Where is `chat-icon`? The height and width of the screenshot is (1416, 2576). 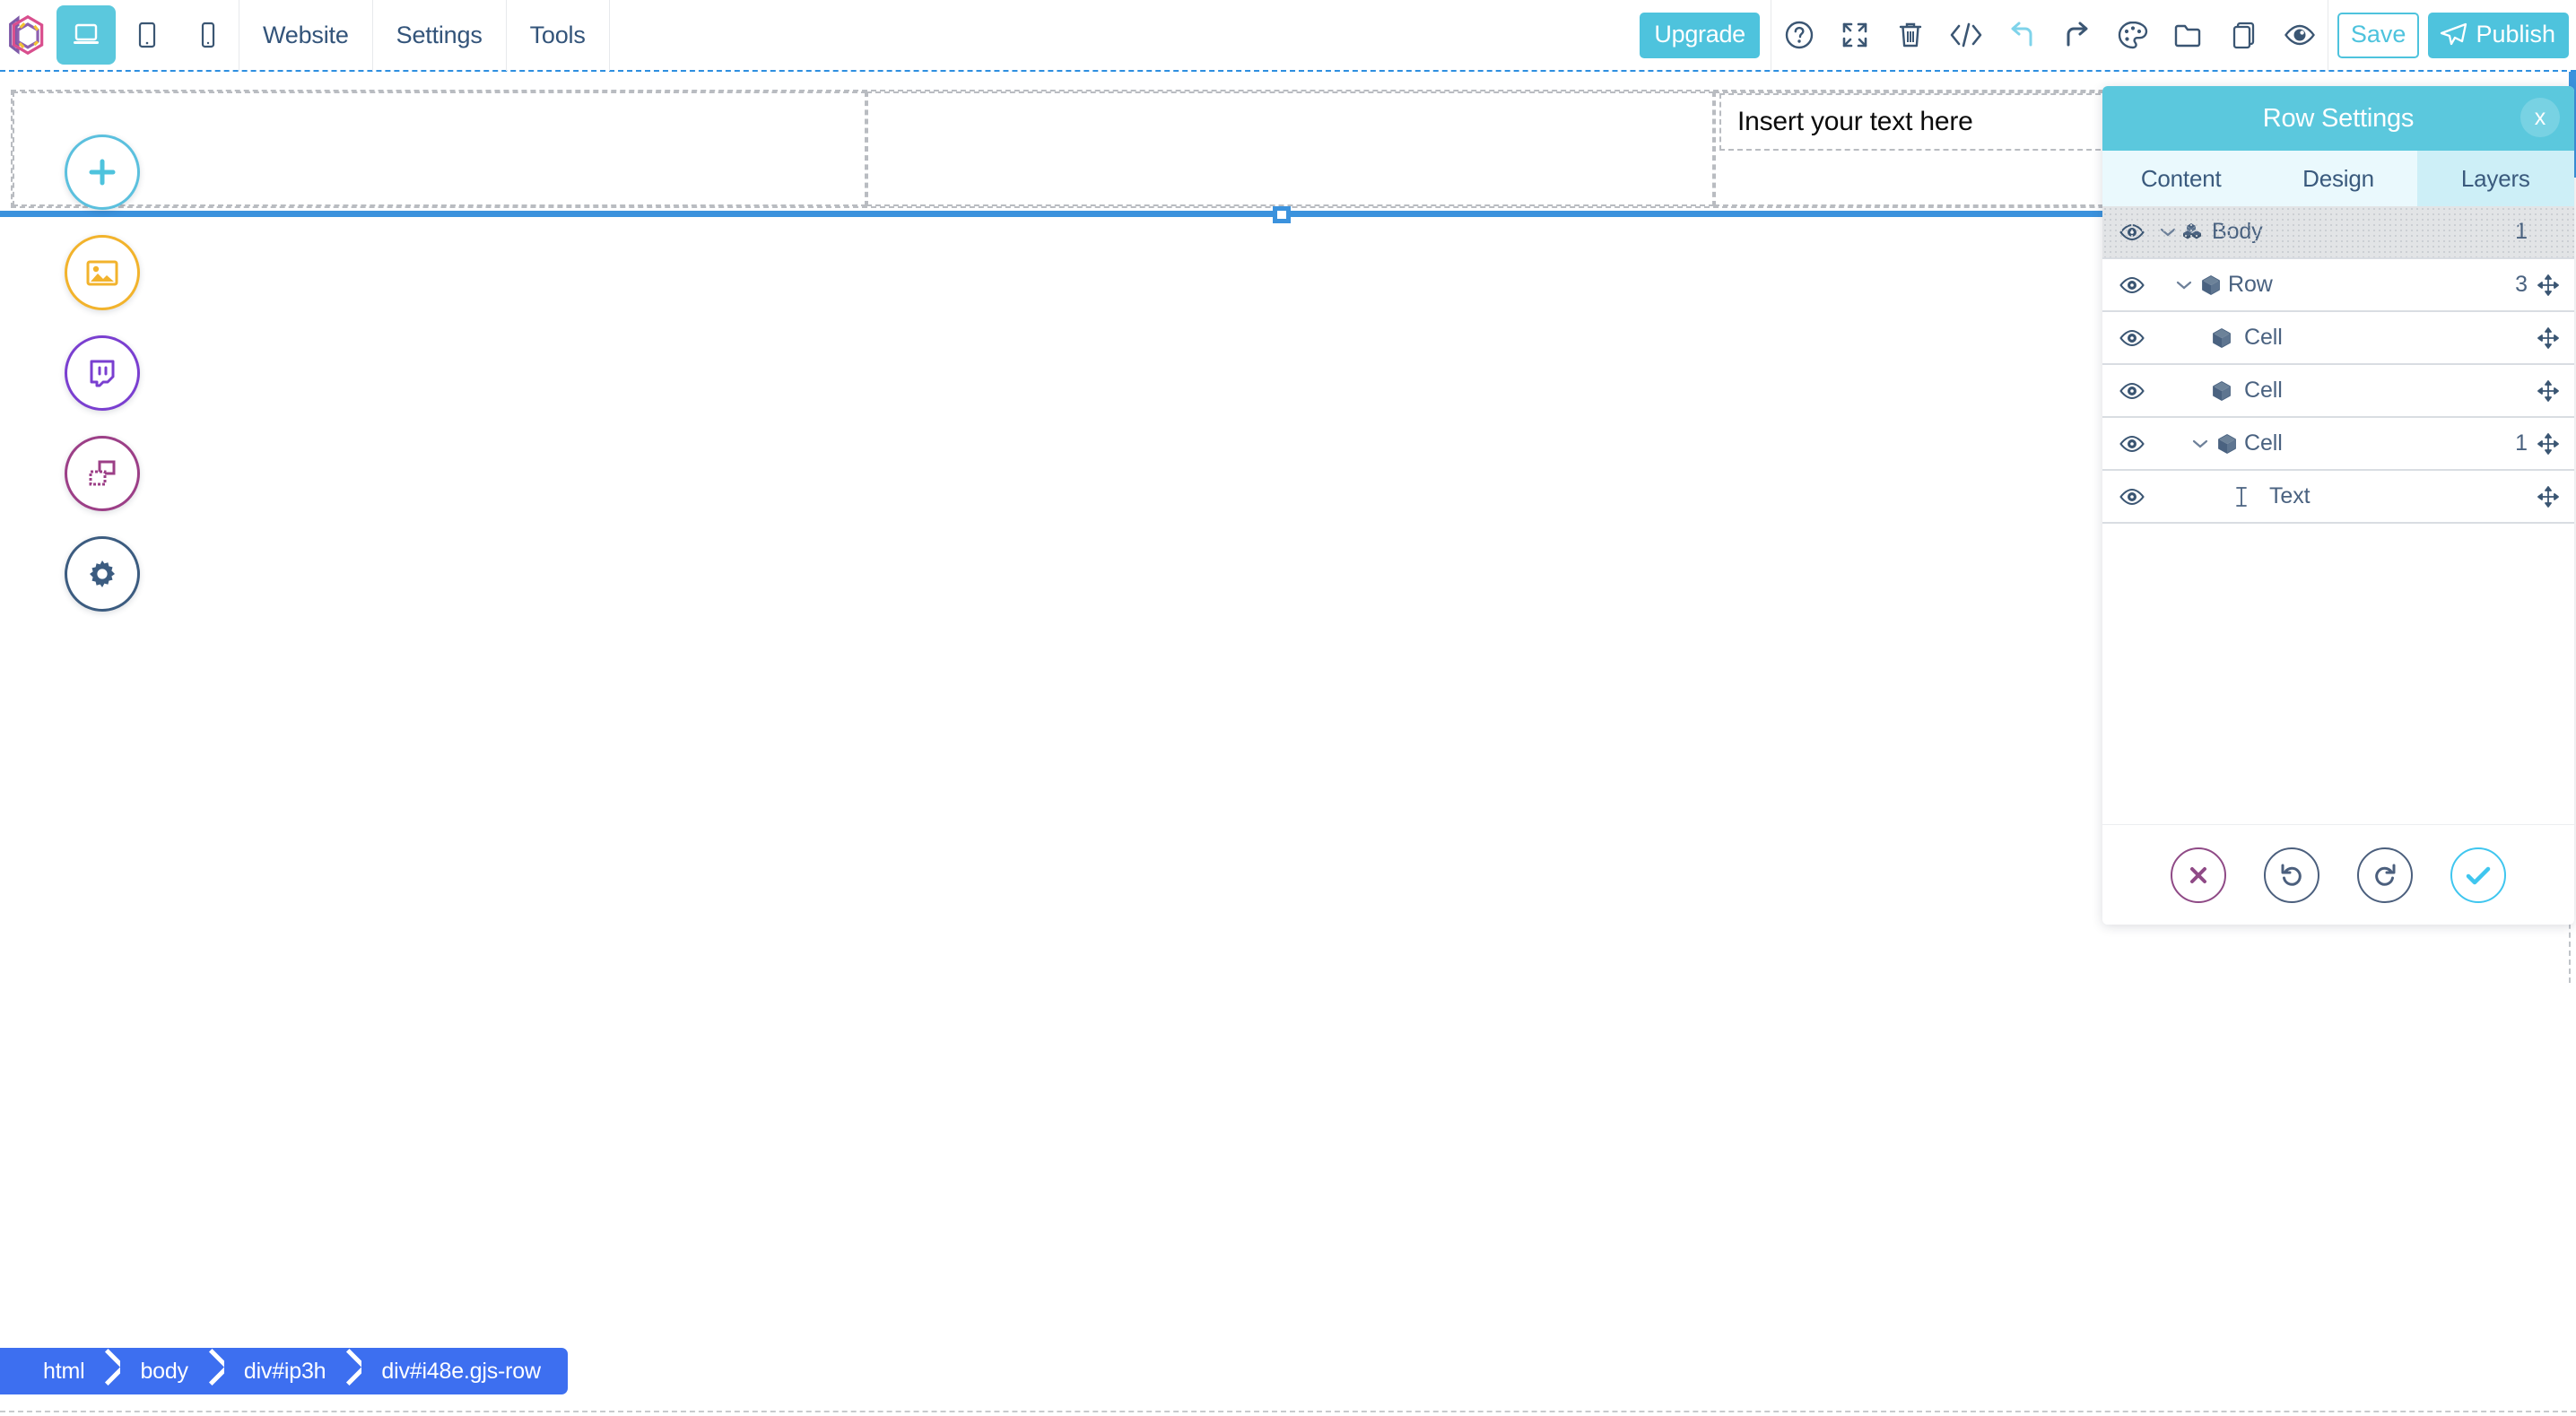
chat-icon is located at coordinates (102, 373).